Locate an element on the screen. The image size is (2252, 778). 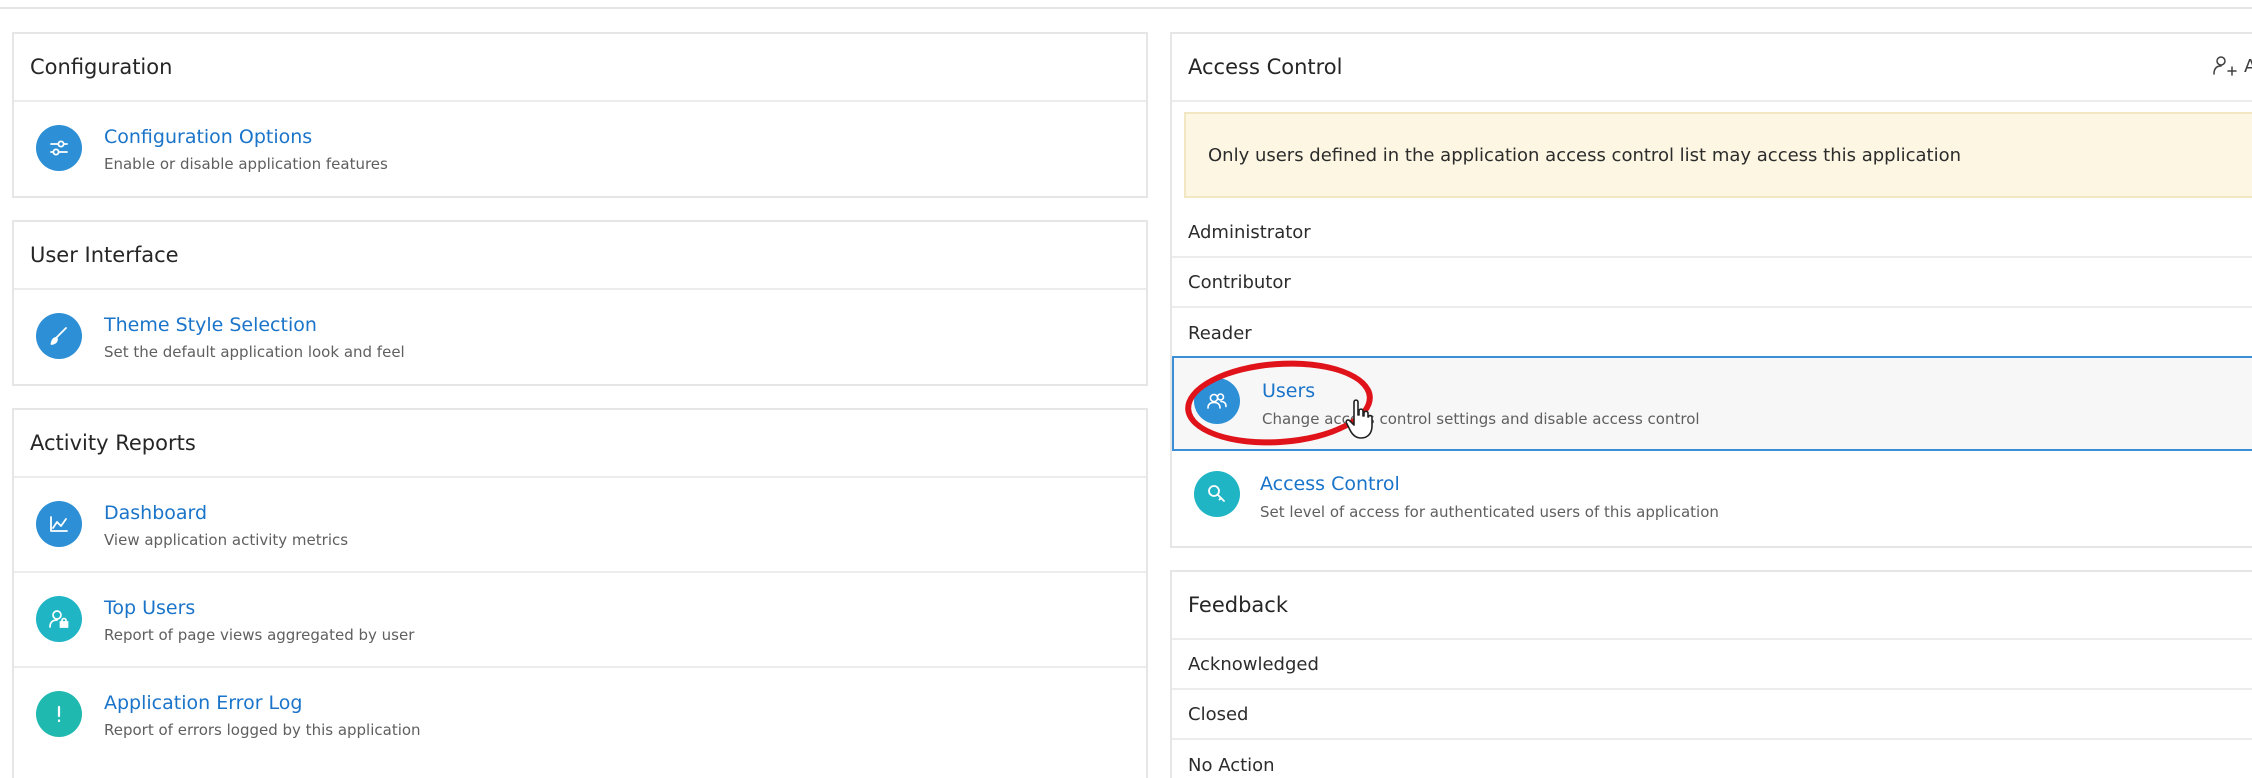
feedback-header: Feedback is located at coordinates (1712, 606).